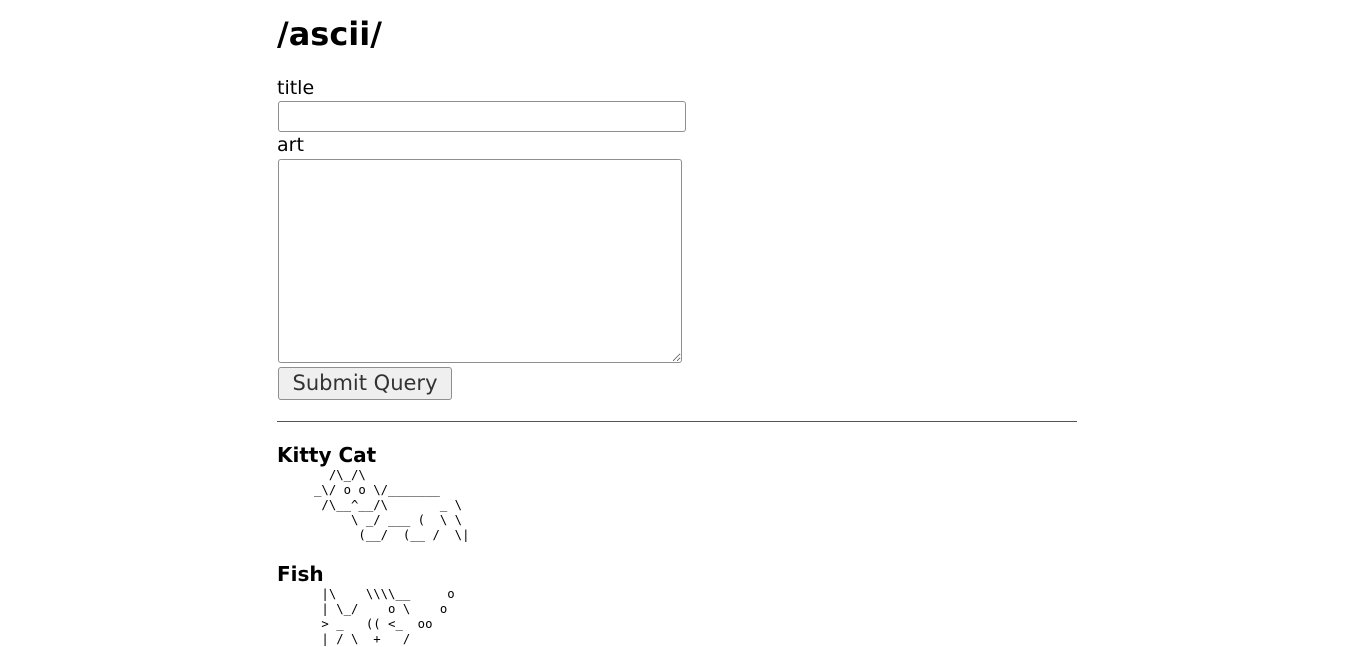 The height and width of the screenshot is (647, 1350). I want to click on title-input, so click(482, 116).